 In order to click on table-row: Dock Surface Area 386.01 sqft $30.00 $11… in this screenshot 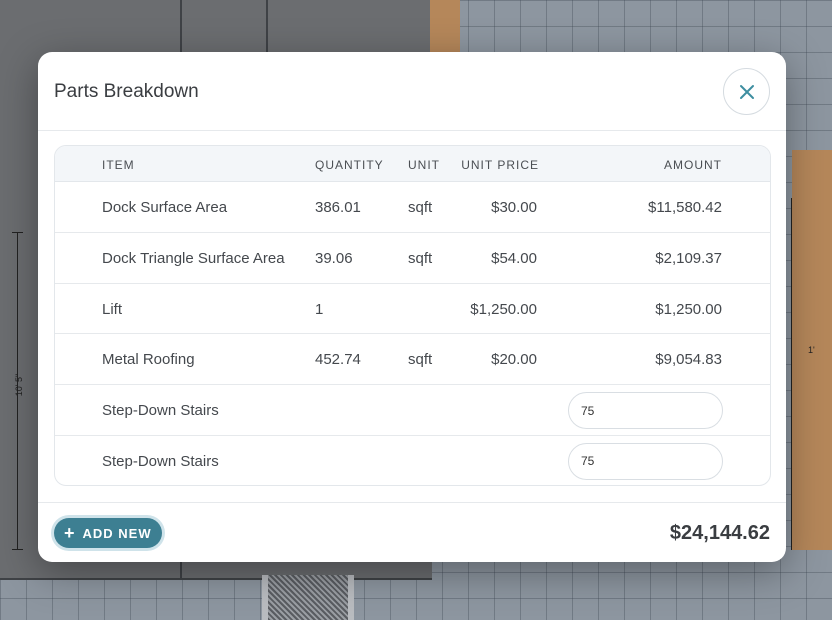, I will do `click(412, 207)`.